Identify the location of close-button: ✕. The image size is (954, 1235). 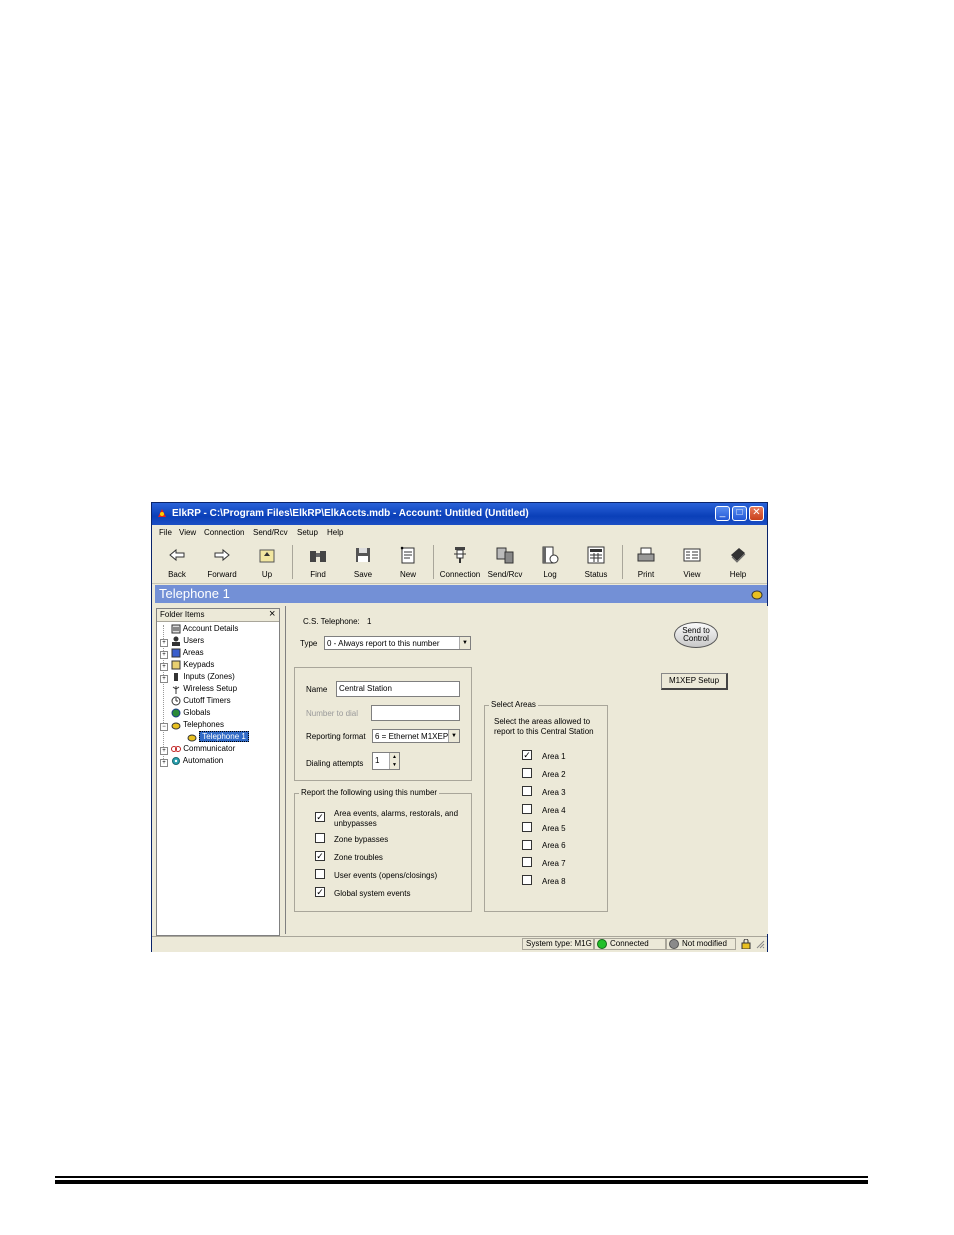
(756, 513).